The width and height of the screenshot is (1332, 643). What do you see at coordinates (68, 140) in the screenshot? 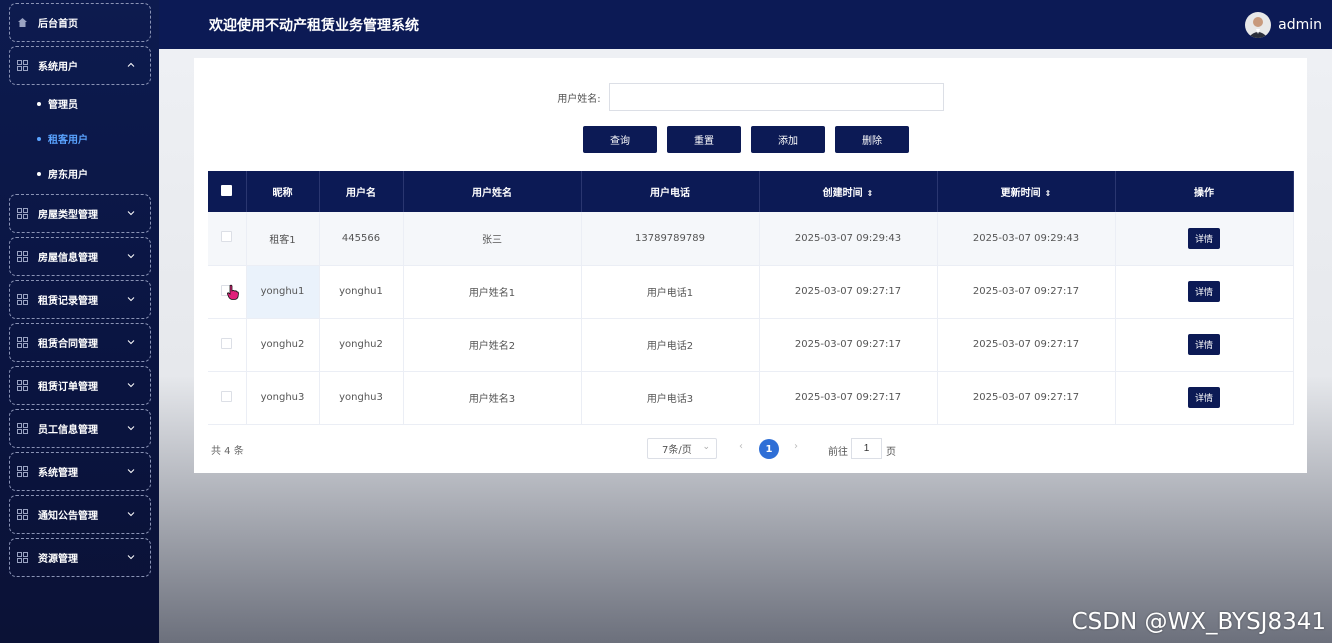
I see `sidebar-item-label: 租客用户` at bounding box center [68, 140].